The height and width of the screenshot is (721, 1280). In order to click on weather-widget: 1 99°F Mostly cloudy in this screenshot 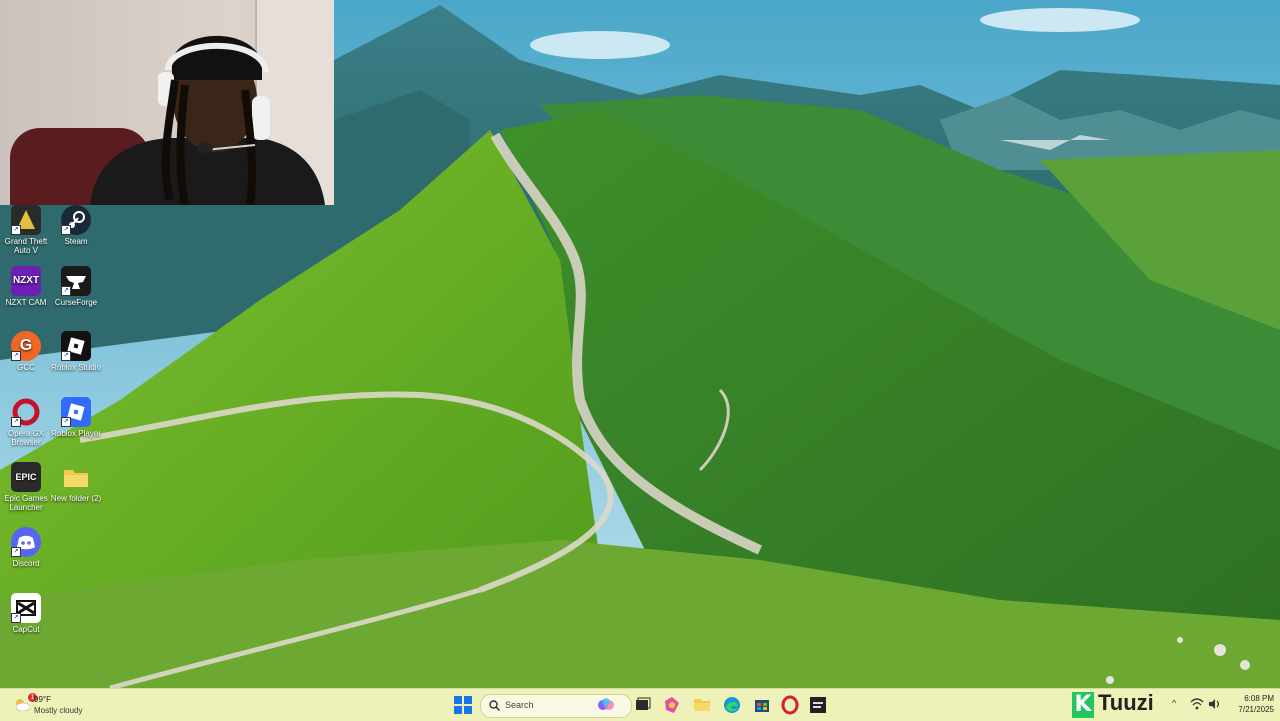, I will do `click(70, 705)`.